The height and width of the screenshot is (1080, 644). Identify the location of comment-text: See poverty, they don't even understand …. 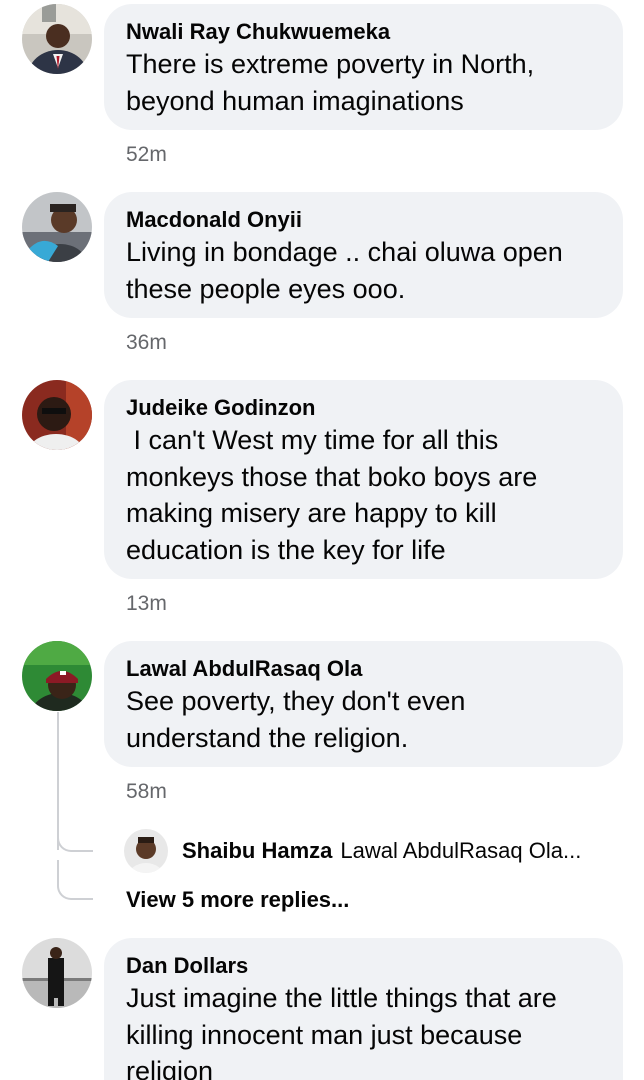
(296, 719).